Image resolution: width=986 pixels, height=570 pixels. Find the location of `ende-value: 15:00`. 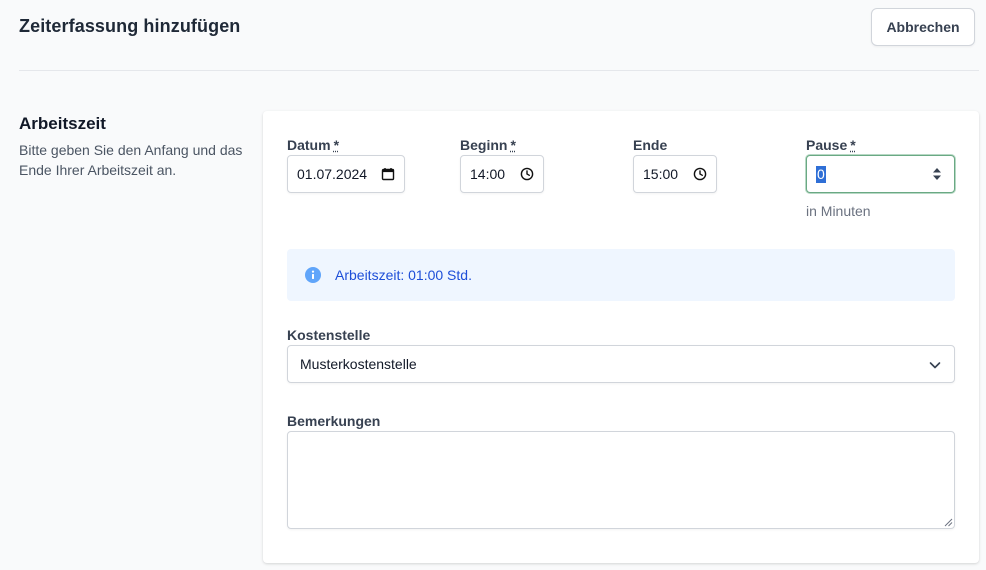

ende-value: 15:00 is located at coordinates (661, 174).